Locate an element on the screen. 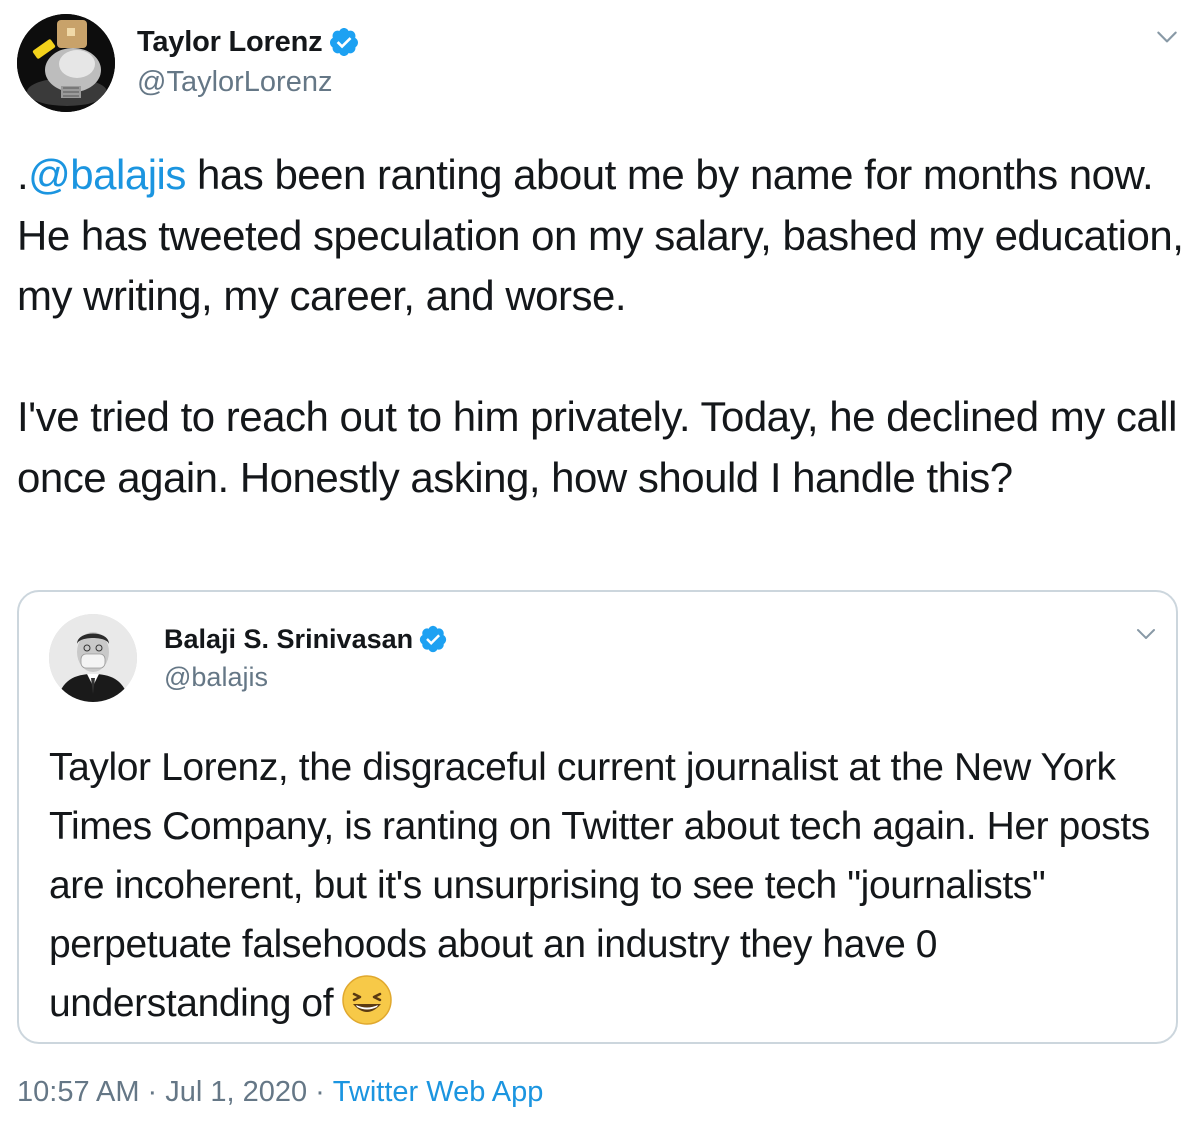 The image size is (1200, 1133). quoted-author-display-name: Balaji S. Srinivasan is located at coordinates (288, 639).